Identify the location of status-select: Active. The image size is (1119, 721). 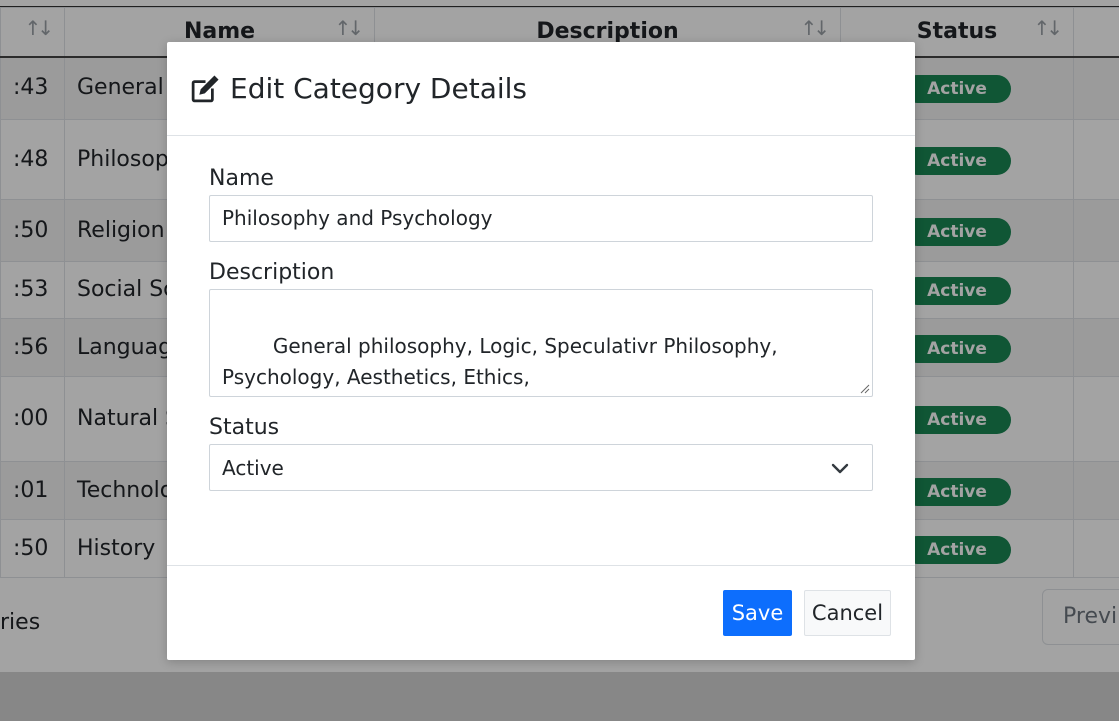
(541, 467).